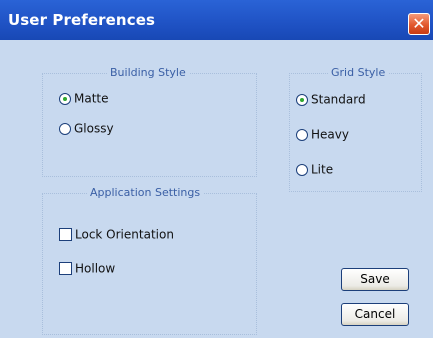 Image resolution: width=433 pixels, height=338 pixels. What do you see at coordinates (302, 169) in the screenshot?
I see `radio-lite-indicator` at bounding box center [302, 169].